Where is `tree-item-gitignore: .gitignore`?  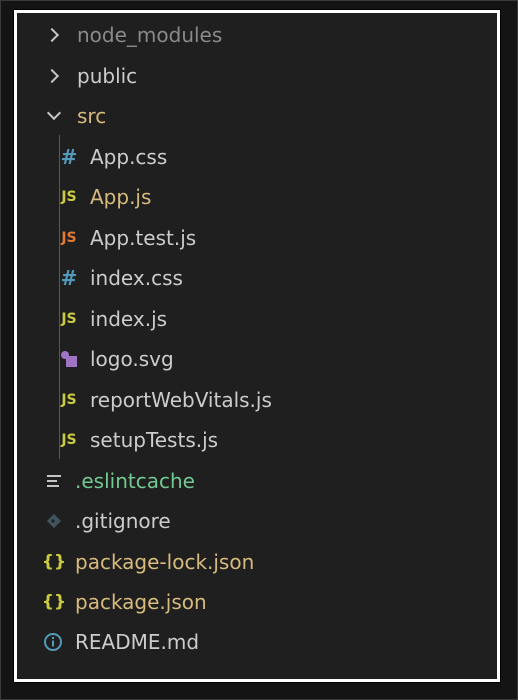 tree-item-gitignore: .gitignore is located at coordinates (257, 521).